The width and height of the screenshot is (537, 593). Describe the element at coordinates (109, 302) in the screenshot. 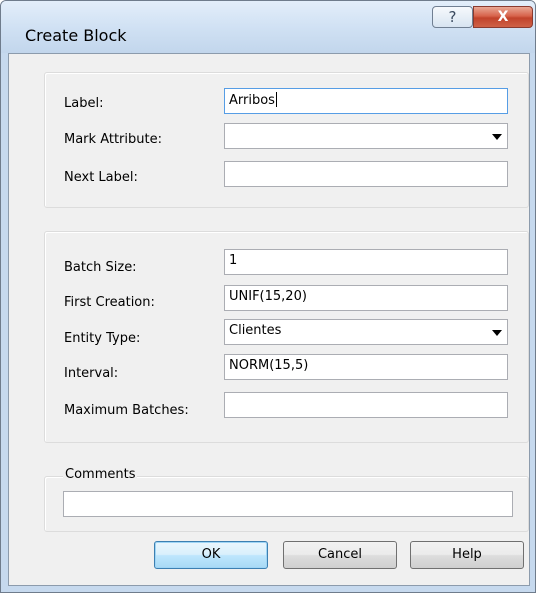

I see `first-creation-caption: First Creation:` at that location.